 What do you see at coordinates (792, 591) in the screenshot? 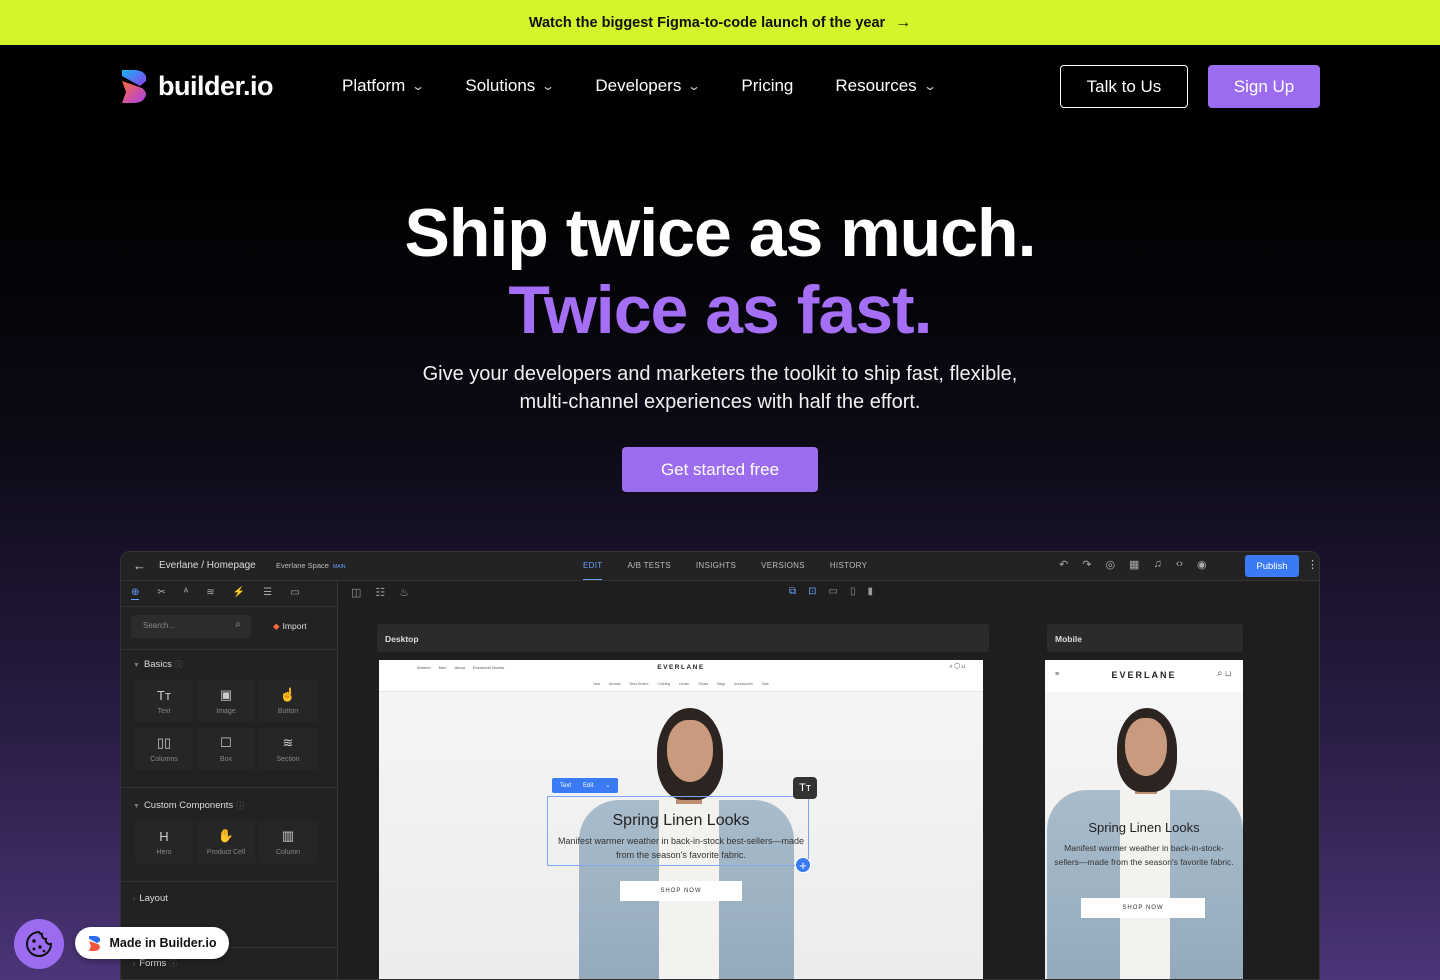
I see `responsive-icon: ⧉` at bounding box center [792, 591].